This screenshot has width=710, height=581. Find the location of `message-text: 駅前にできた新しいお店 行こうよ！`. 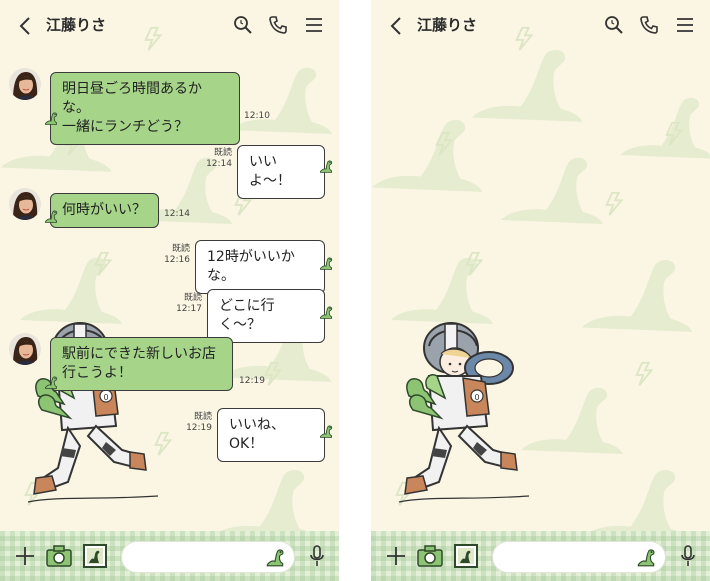

message-text: 駅前にできた新しいお店 行こうよ！ is located at coordinates (139, 363).